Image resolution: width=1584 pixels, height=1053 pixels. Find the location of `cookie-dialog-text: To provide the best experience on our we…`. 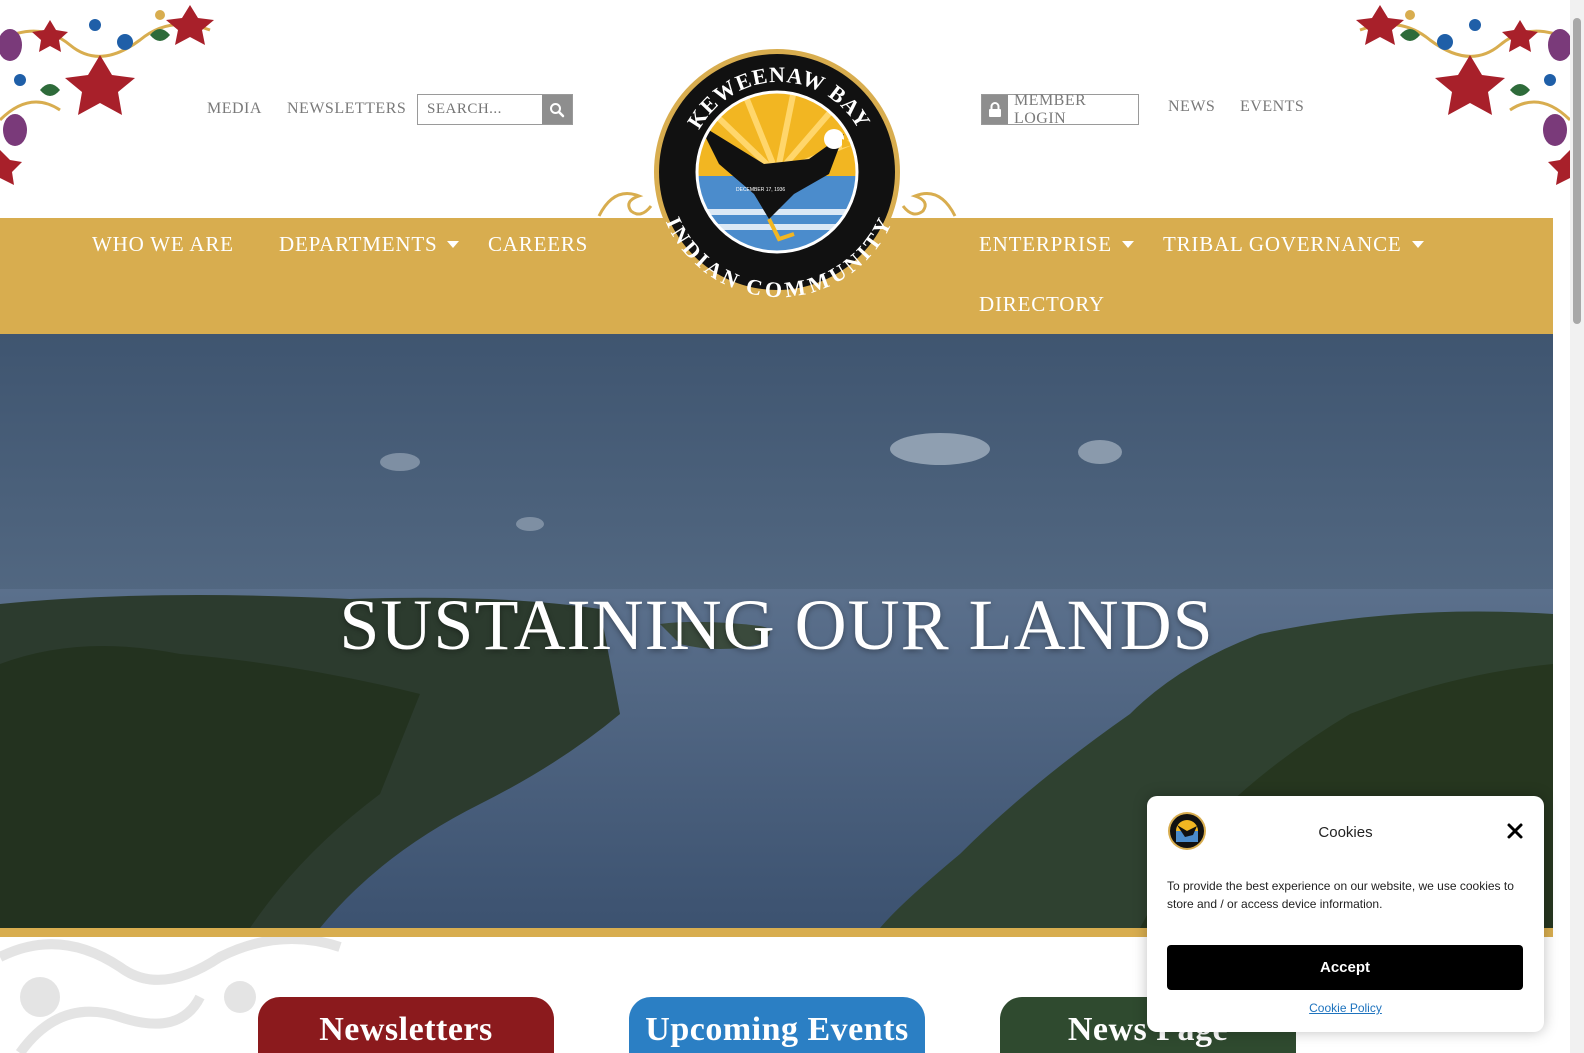

cookie-dialog-text: To provide the best experience on our we… is located at coordinates (1340, 895).